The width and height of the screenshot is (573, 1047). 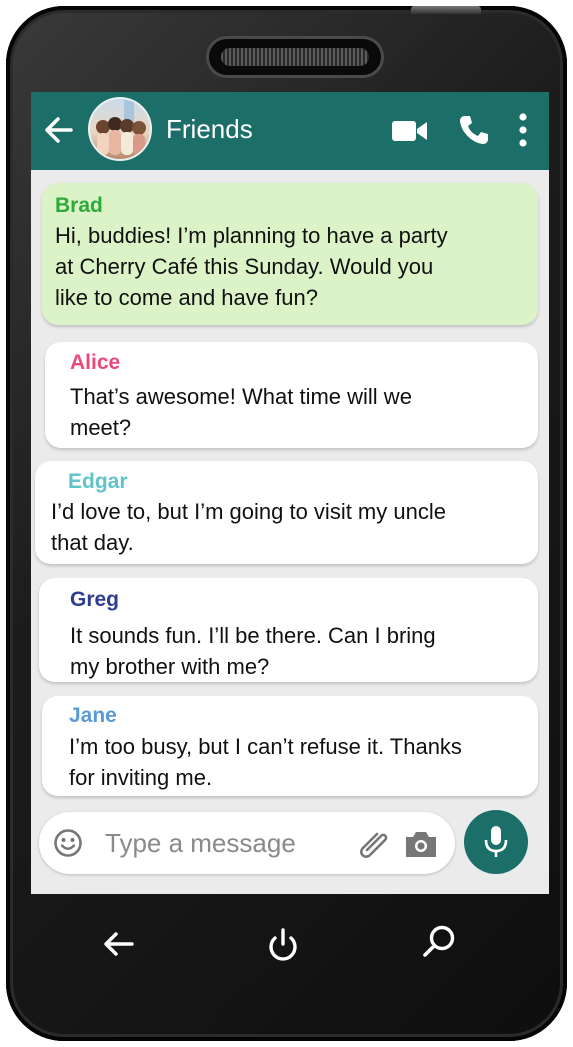 I want to click on chat-header: Friends, so click(x=290, y=131).